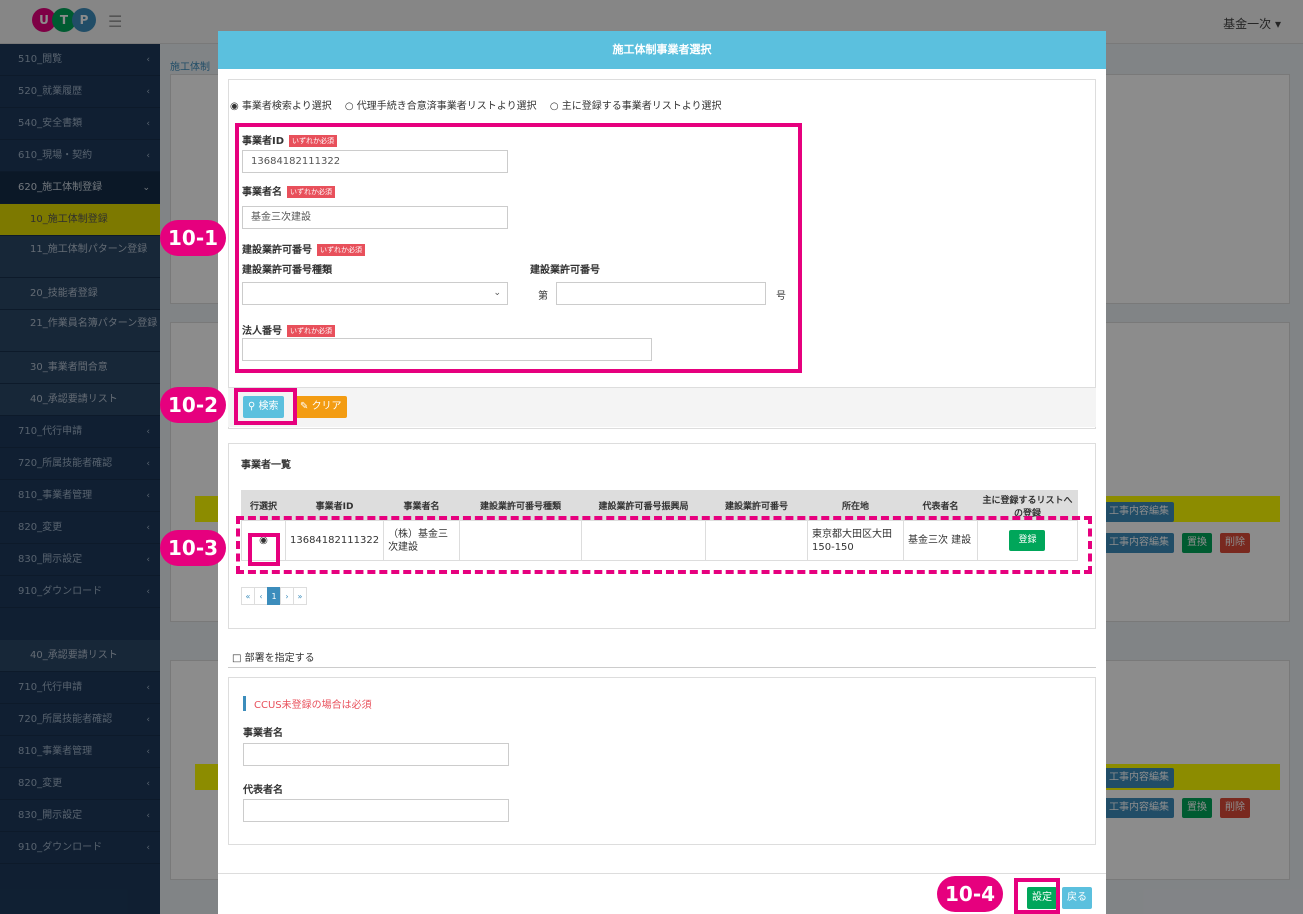 This screenshot has height=914, width=1303. Describe the element at coordinates (193, 548) in the screenshot. I see `annotation-marker-10-3: 10-3` at that location.